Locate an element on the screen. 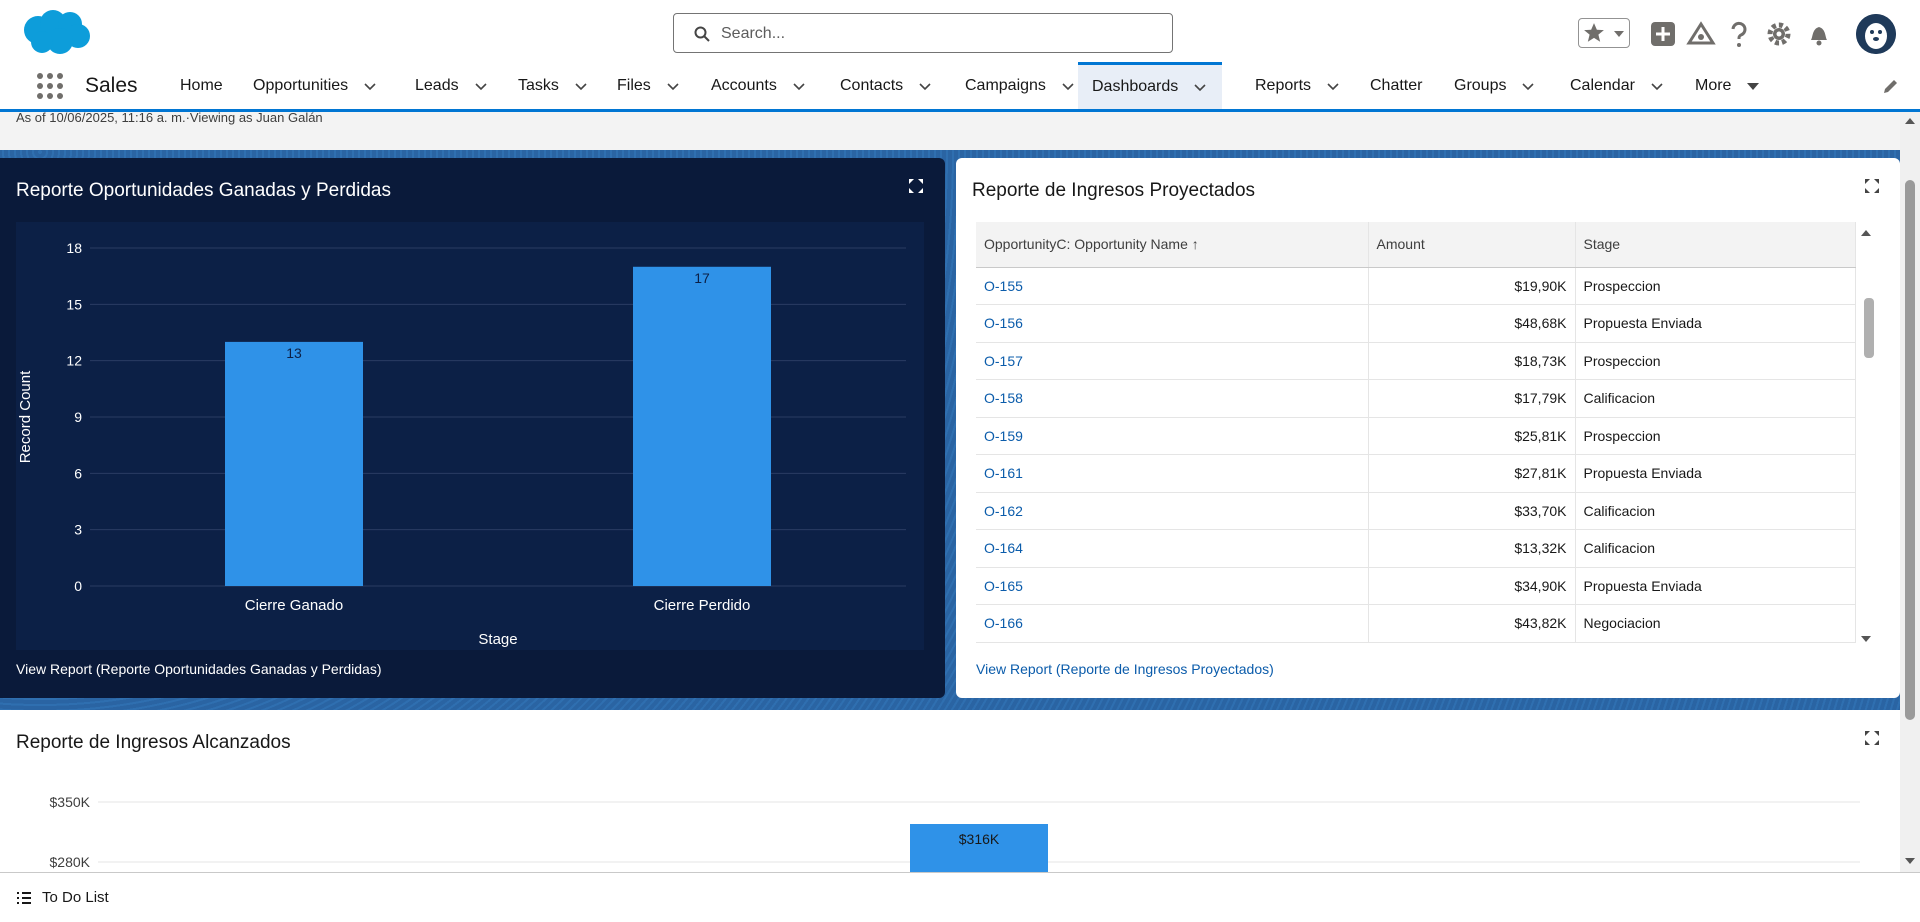 The image size is (1920, 922). opportunity-name-link: O-159 is located at coordinates (1172, 436).